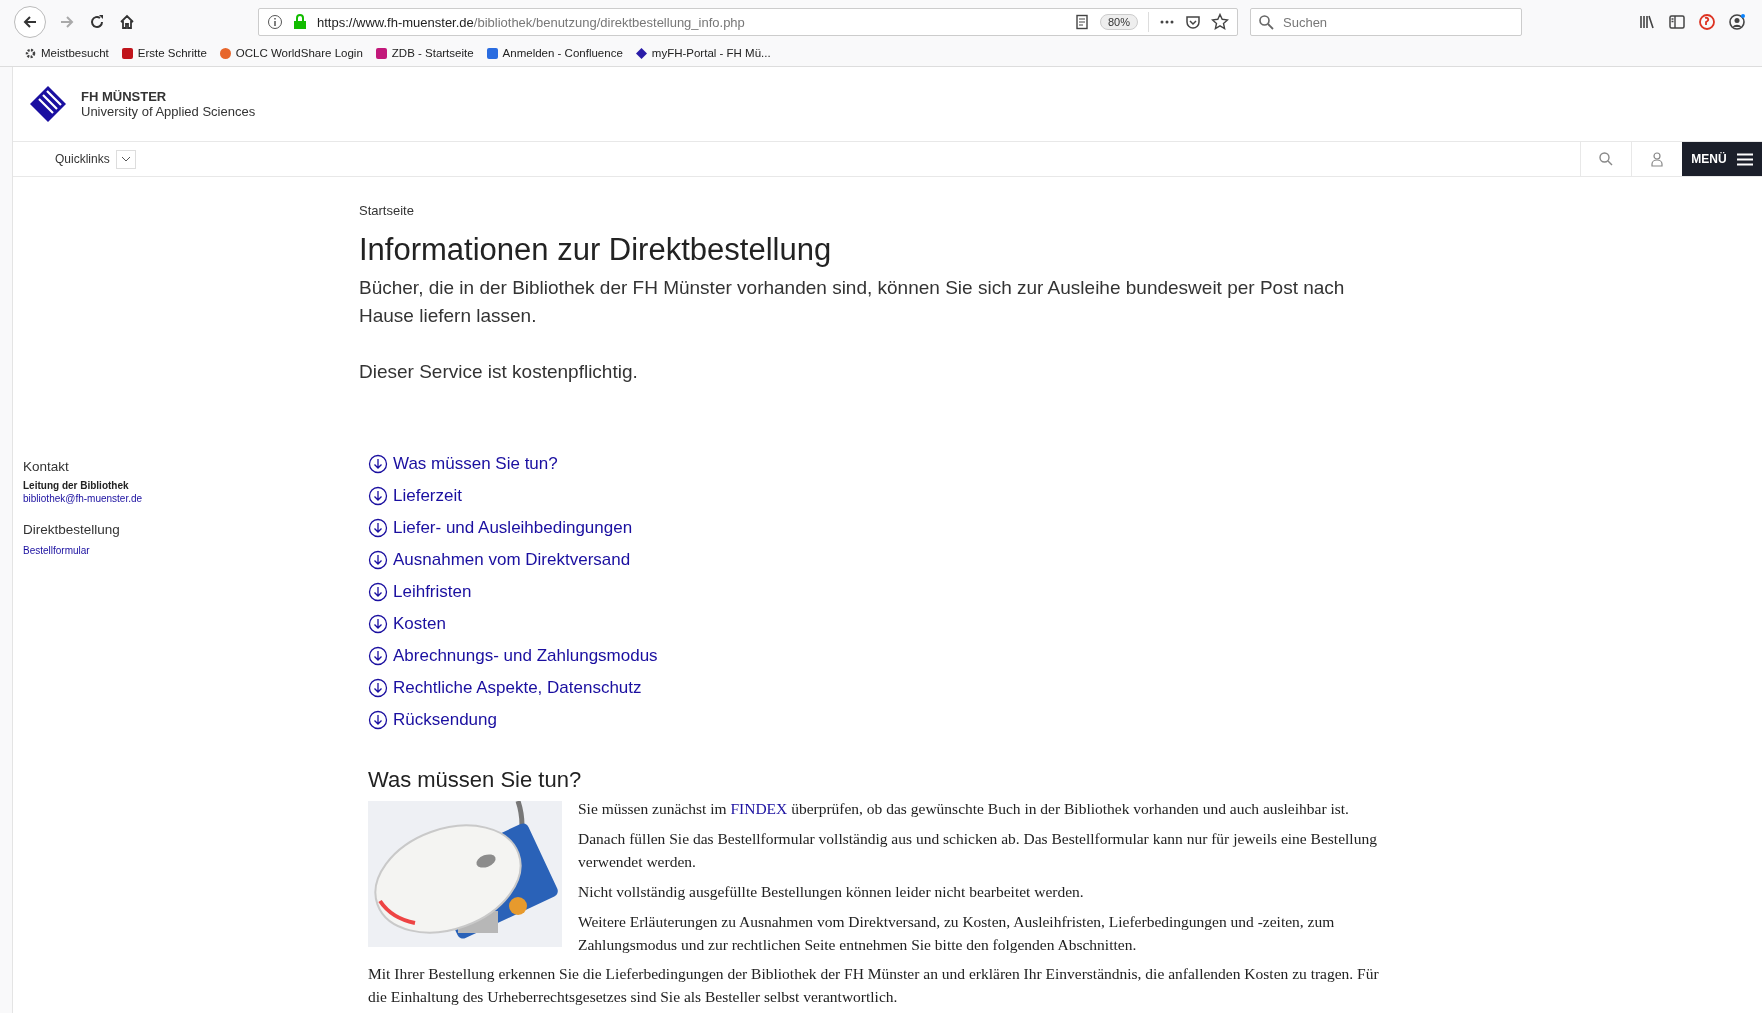 This screenshot has height=1013, width=1762. What do you see at coordinates (83, 498) in the screenshot?
I see `sidebar-link: bibliothek@fh-muenster.de` at bounding box center [83, 498].